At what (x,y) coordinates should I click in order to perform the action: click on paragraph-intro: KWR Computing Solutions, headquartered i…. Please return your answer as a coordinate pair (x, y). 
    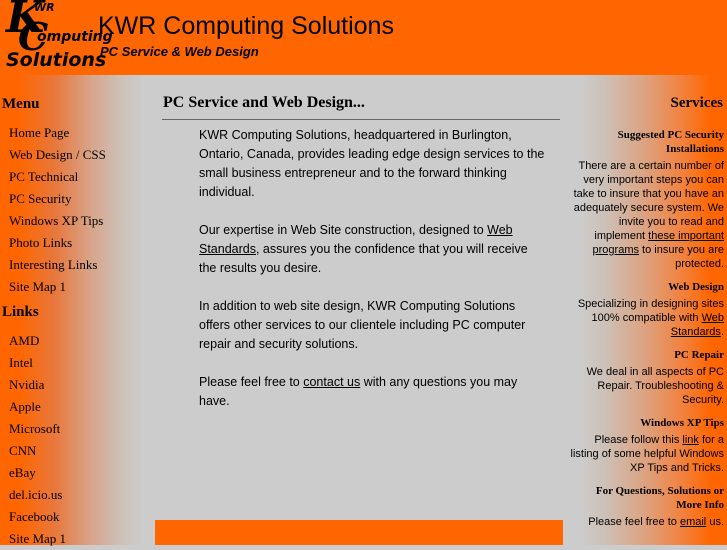
    Looking at the image, I should click on (372, 163).